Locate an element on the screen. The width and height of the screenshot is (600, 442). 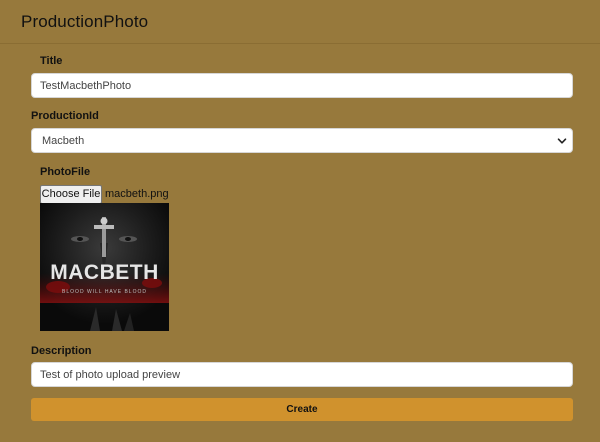
page-header: ProductionPhoto is located at coordinates (300, 22).